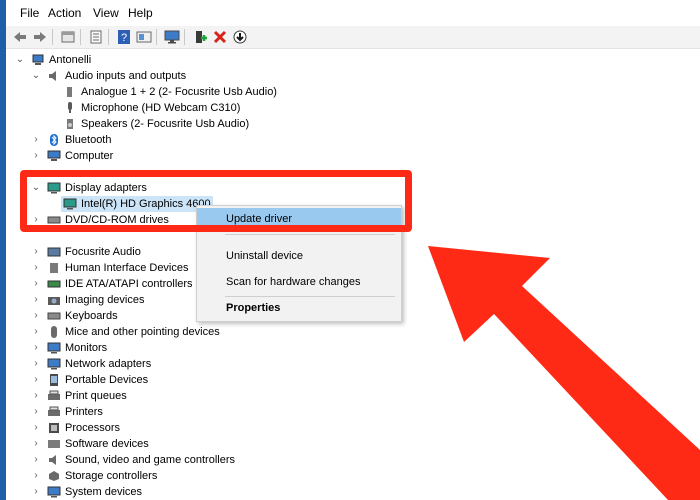 The image size is (700, 500). I want to click on tree-item-audio-child: Microphone (HD Webcam C310), so click(156, 108).